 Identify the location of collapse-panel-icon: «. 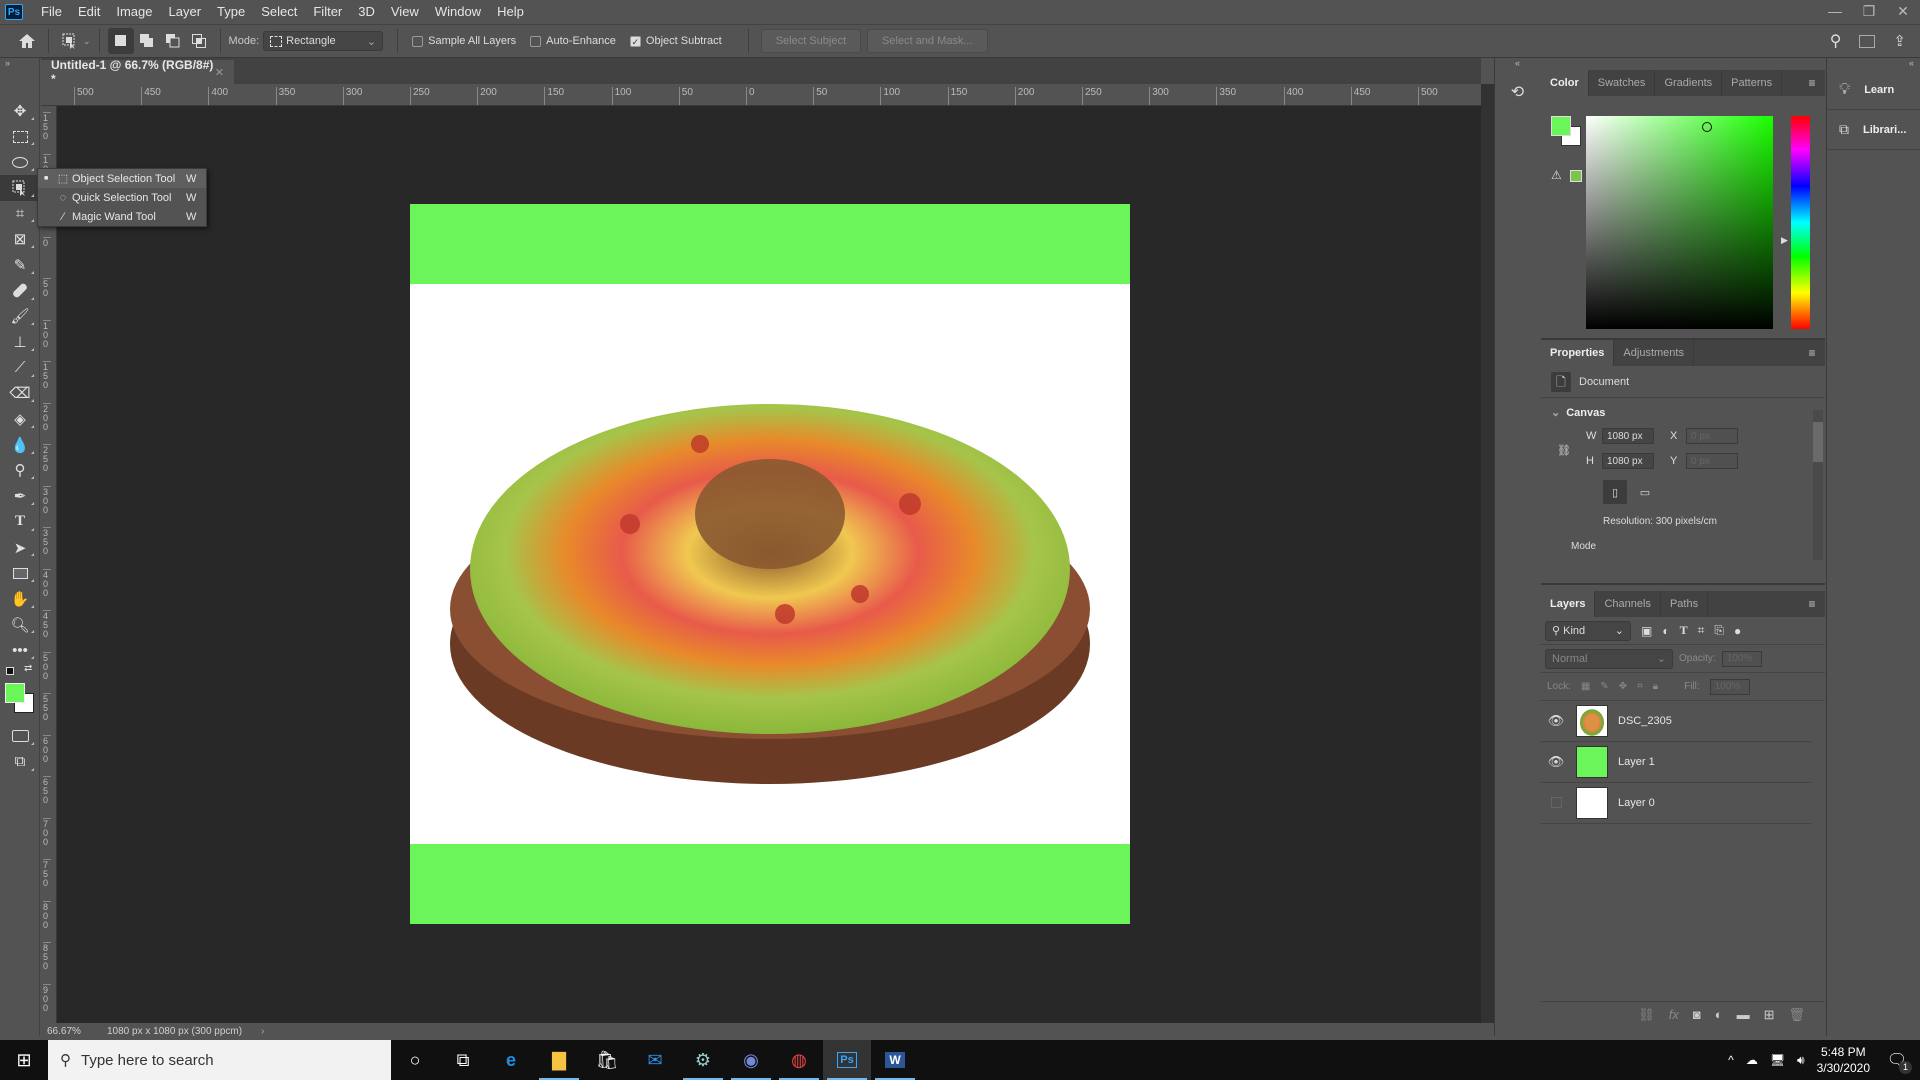
(1517, 64).